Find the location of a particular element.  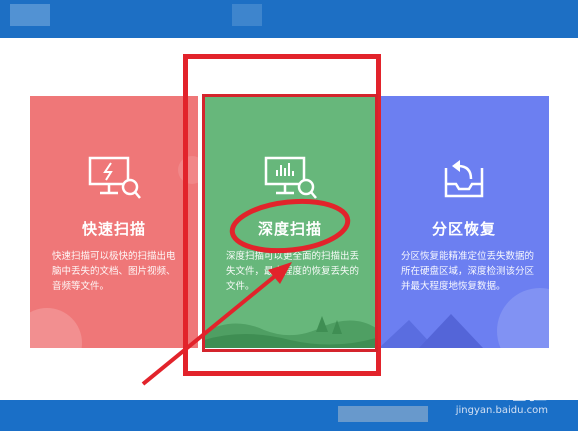

baidu-jingyan-watermark: Baidu 经验 jingyan.baidu.com is located at coordinates (488, 396).